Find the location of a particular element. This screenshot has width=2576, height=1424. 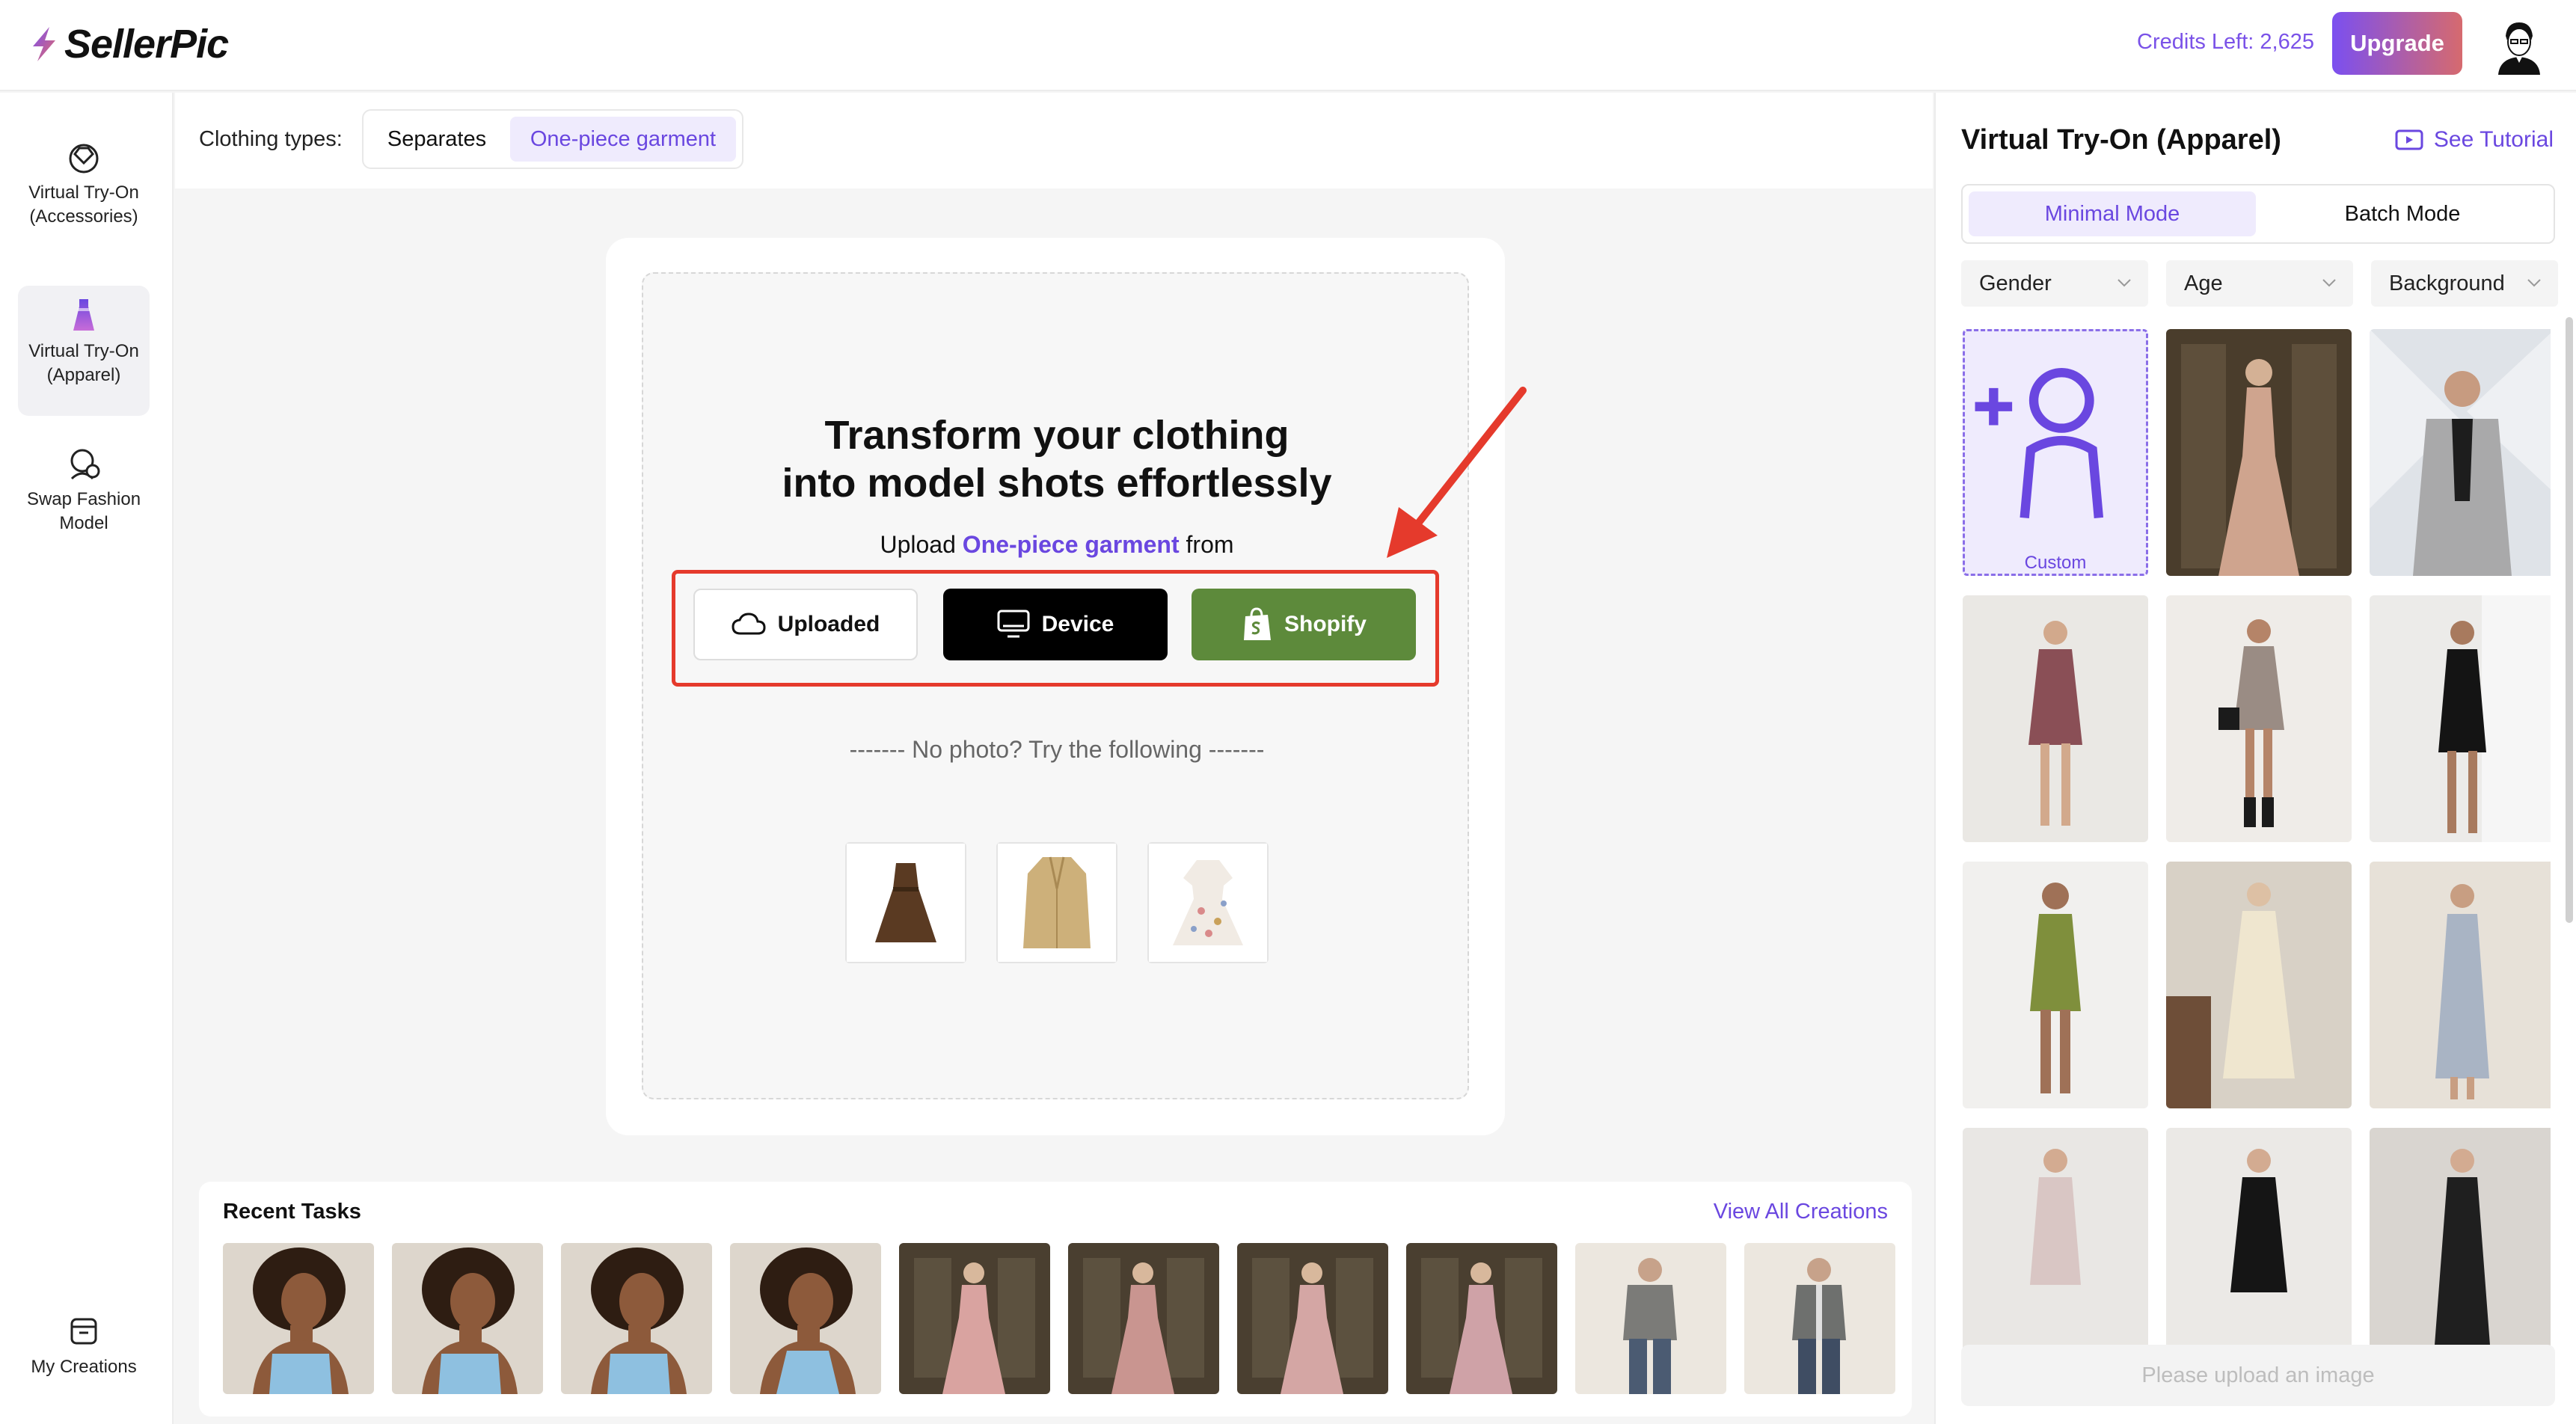

recent-task-thumbnails is located at coordinates (1059, 1318).